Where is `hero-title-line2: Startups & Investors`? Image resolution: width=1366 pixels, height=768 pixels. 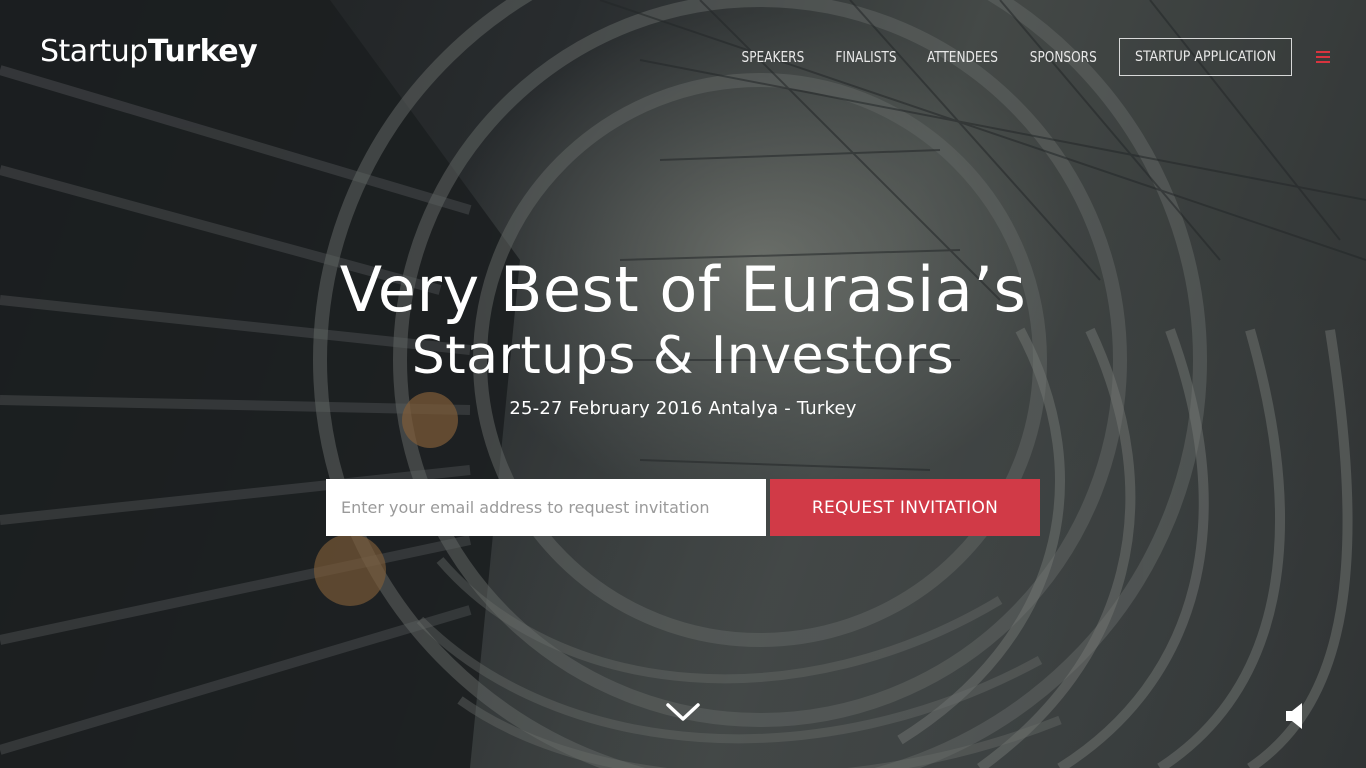
hero-title-line2: Startups & Investors is located at coordinates (683, 356).